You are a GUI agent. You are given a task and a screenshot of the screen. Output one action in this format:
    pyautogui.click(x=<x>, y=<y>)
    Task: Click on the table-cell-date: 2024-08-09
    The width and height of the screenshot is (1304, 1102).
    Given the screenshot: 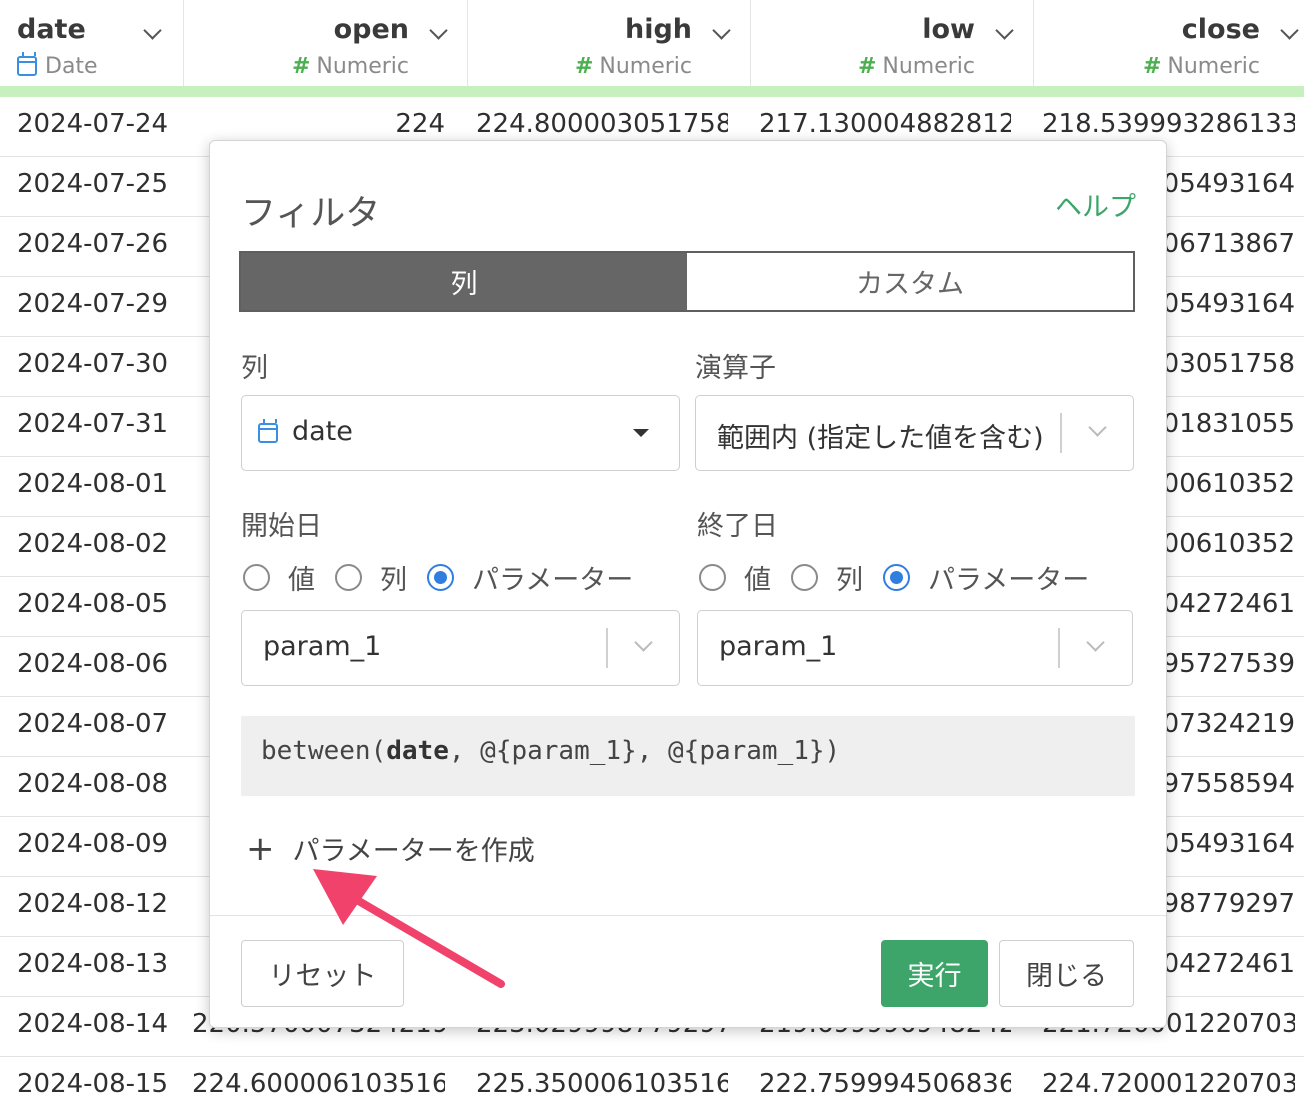 What is the action you would take?
    pyautogui.click(x=93, y=844)
    